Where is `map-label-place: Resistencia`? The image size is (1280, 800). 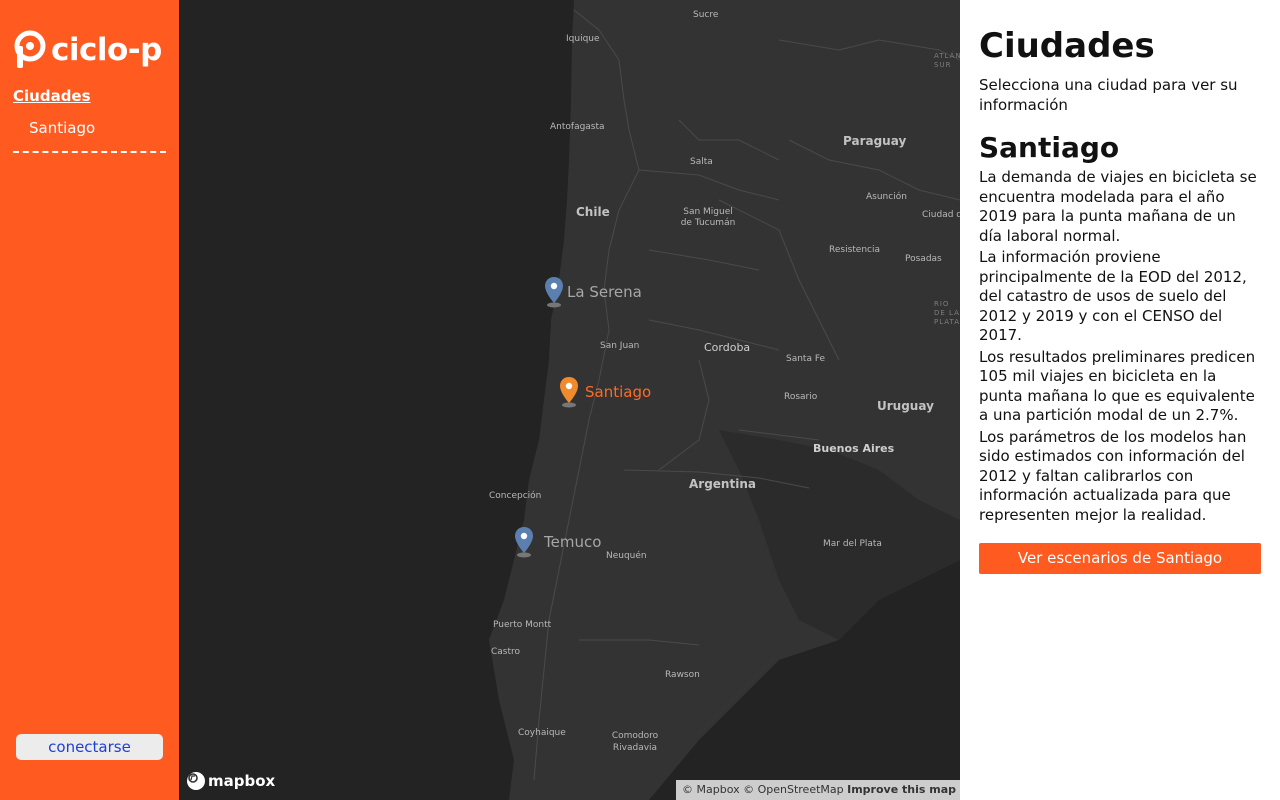 map-label-place: Resistencia is located at coordinates (854, 250).